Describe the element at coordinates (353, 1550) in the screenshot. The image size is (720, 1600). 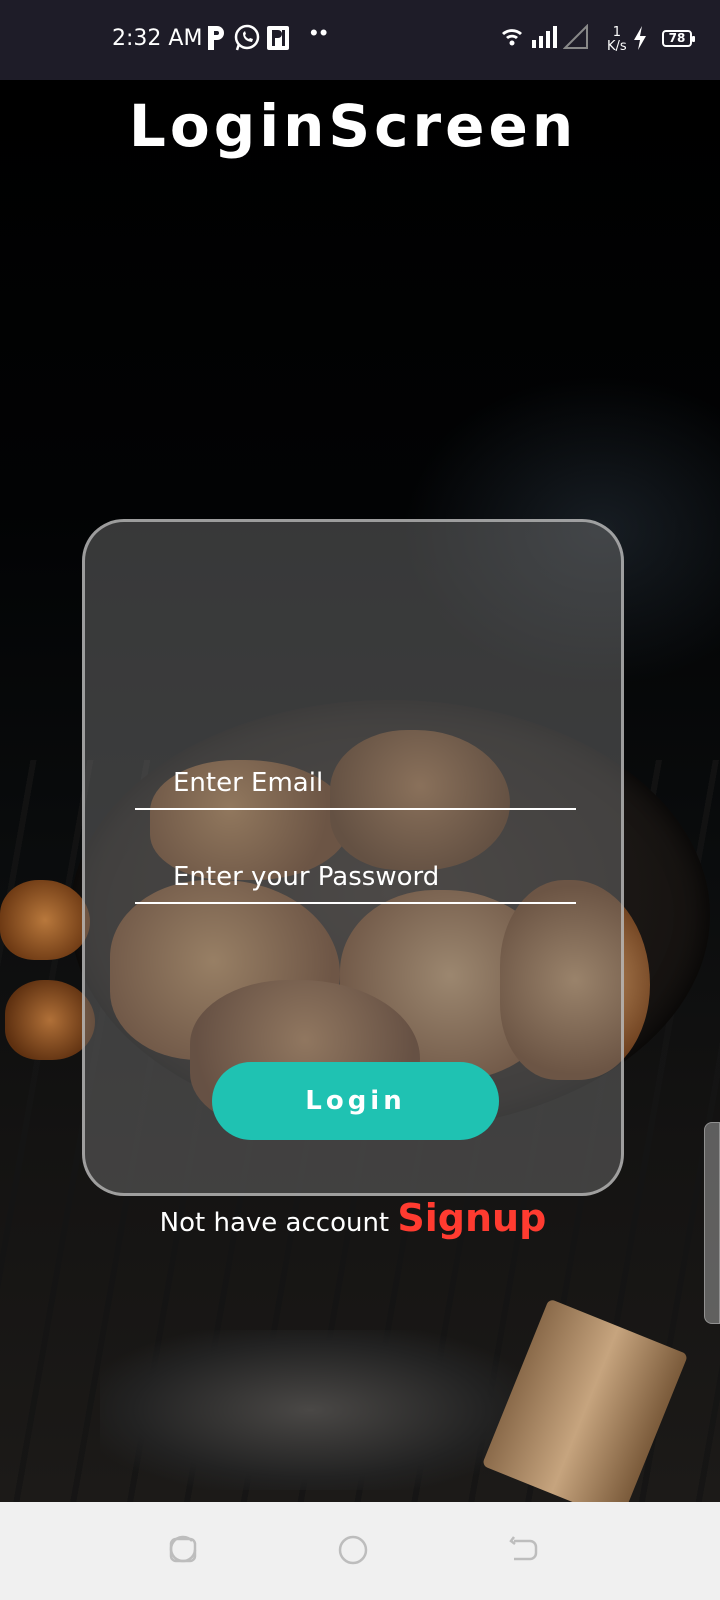
I see `home-icon` at that location.